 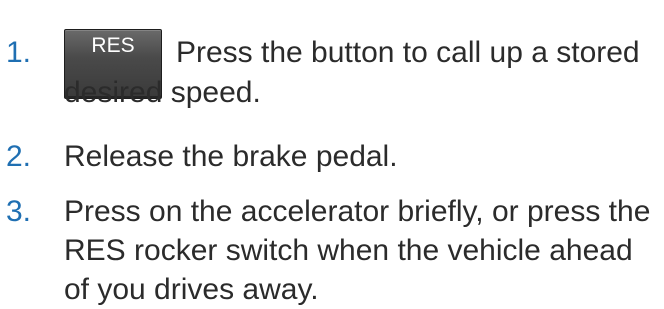 I want to click on res-button-label: RES, so click(x=113, y=45).